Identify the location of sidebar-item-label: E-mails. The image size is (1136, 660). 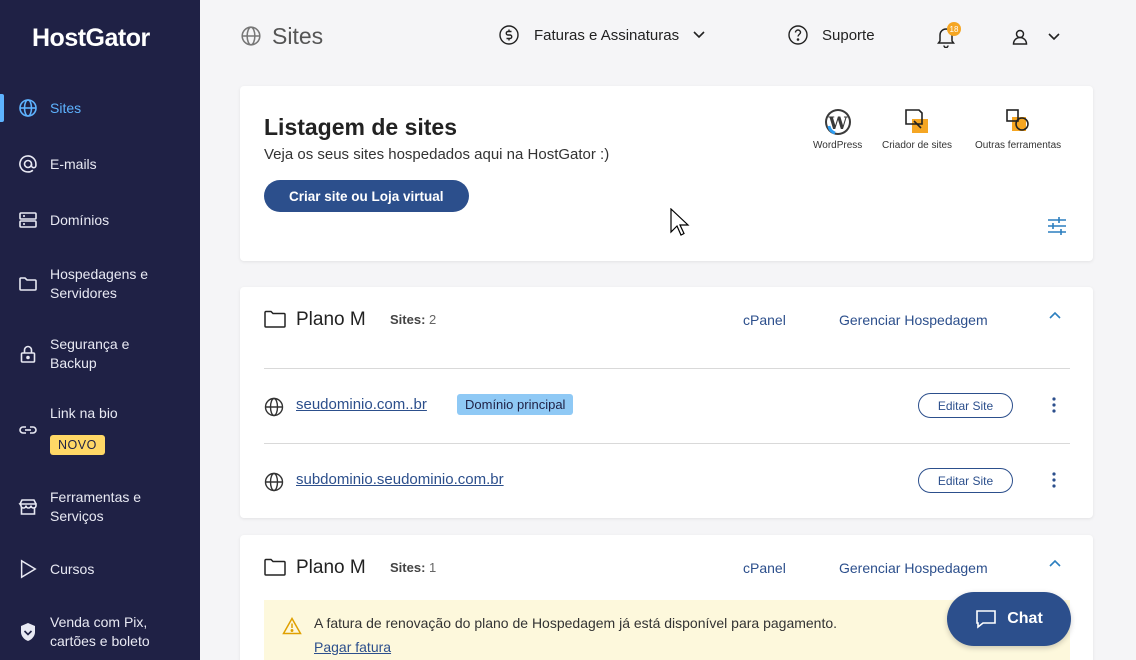
(73, 163).